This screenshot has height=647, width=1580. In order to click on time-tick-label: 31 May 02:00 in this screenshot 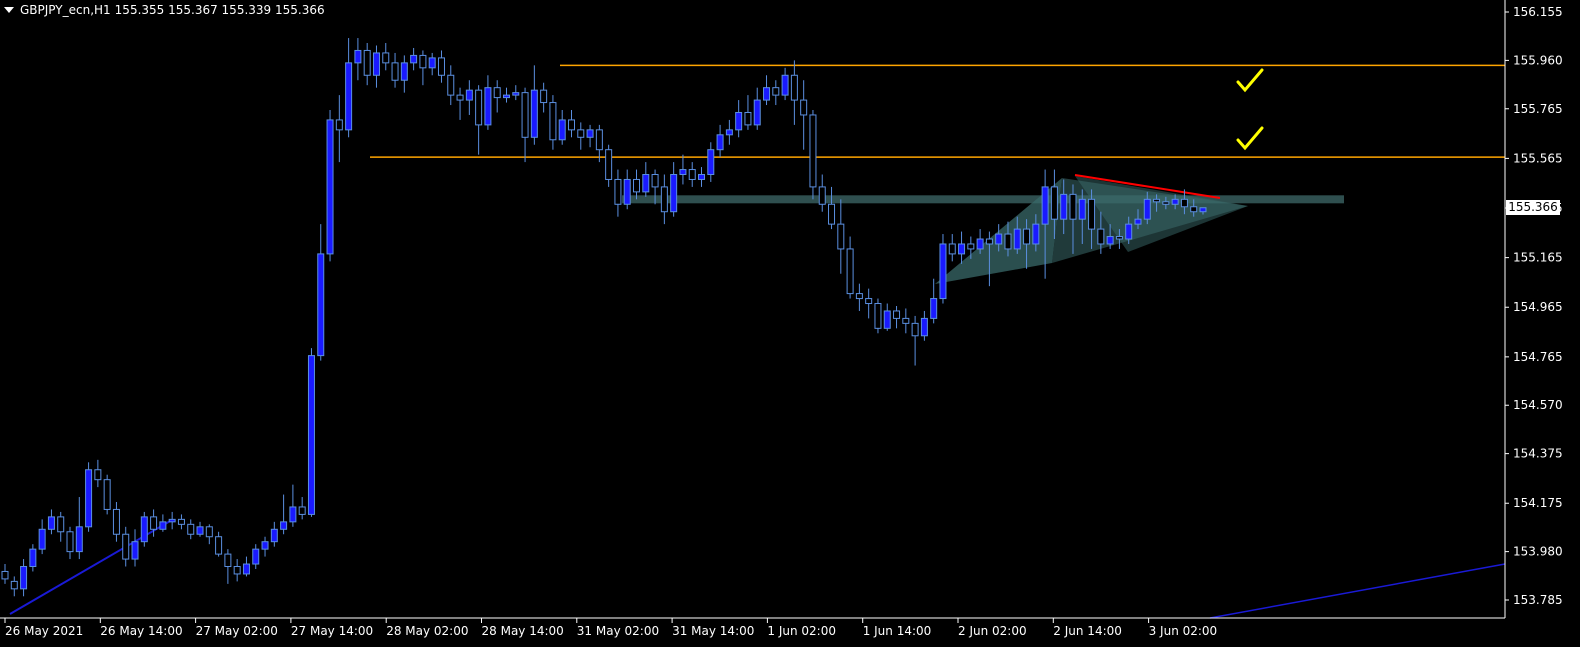, I will do `click(618, 631)`.